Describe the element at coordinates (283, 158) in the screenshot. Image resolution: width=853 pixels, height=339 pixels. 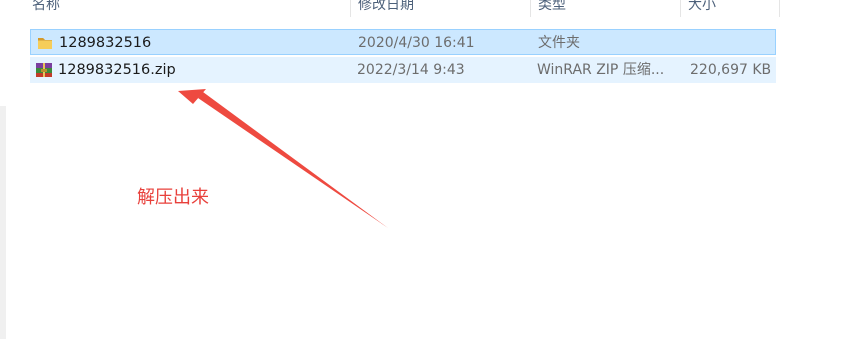
I see `annotation-arrow` at that location.